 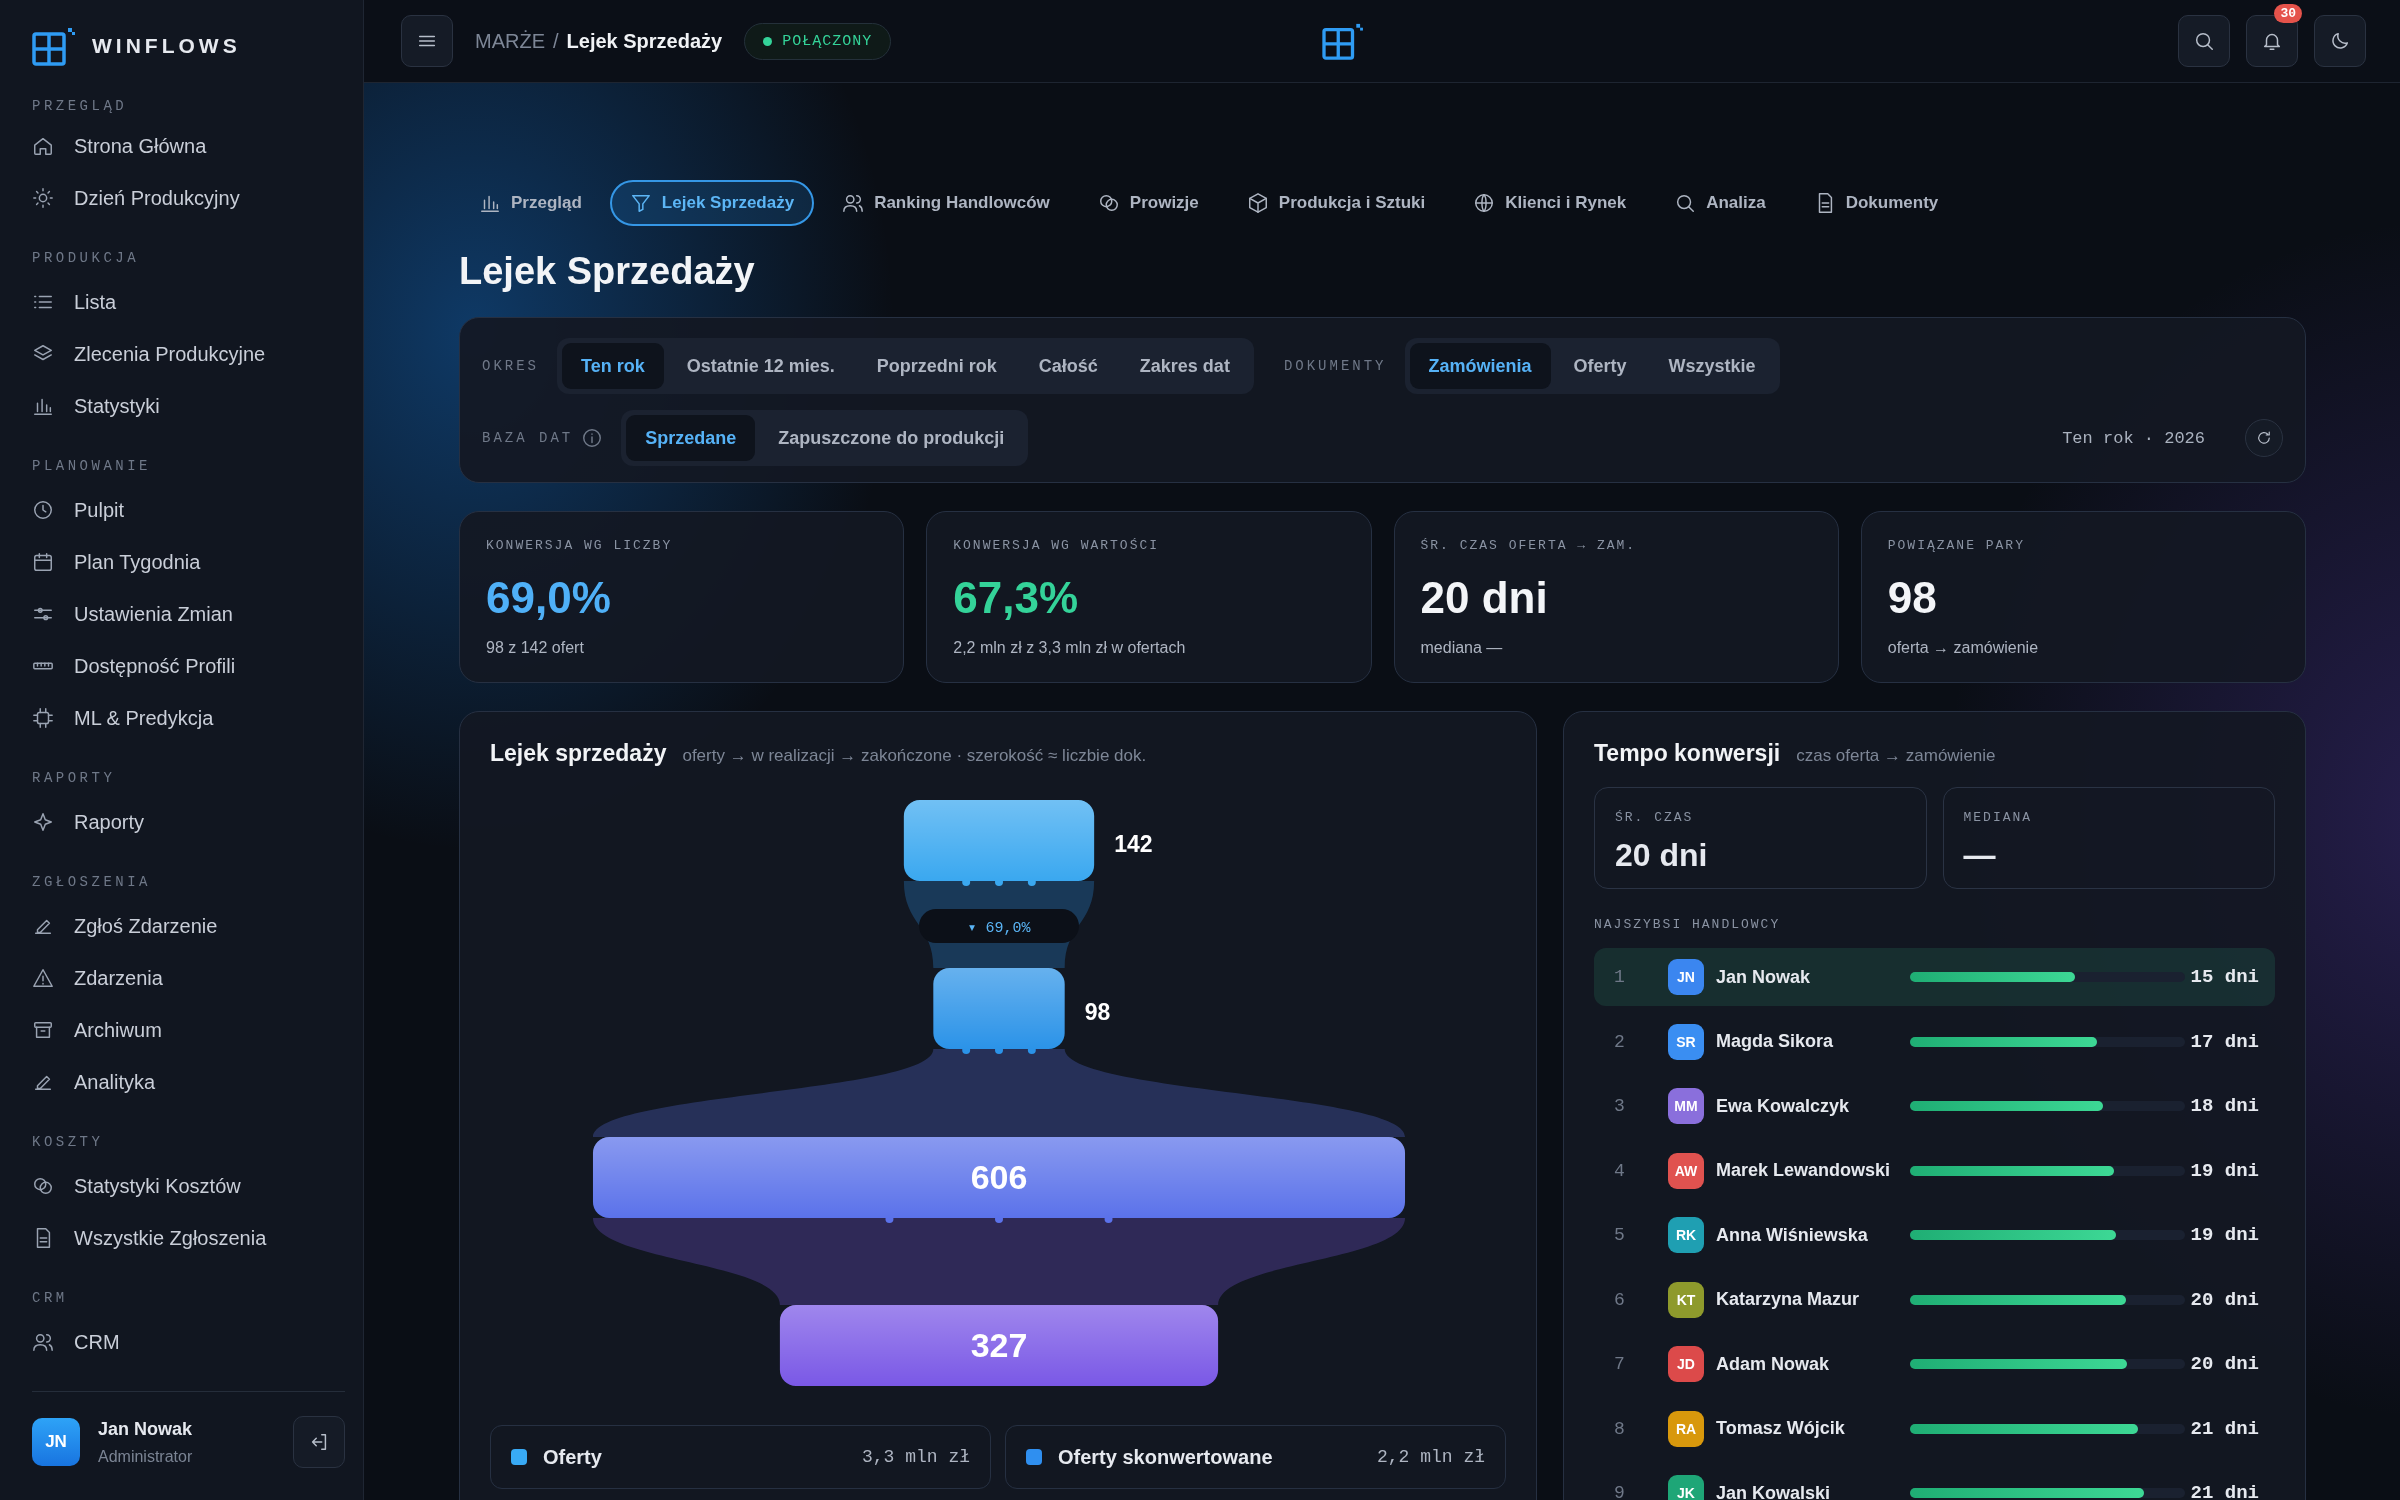 What do you see at coordinates (43, 1030) in the screenshot?
I see `archive-icon` at bounding box center [43, 1030].